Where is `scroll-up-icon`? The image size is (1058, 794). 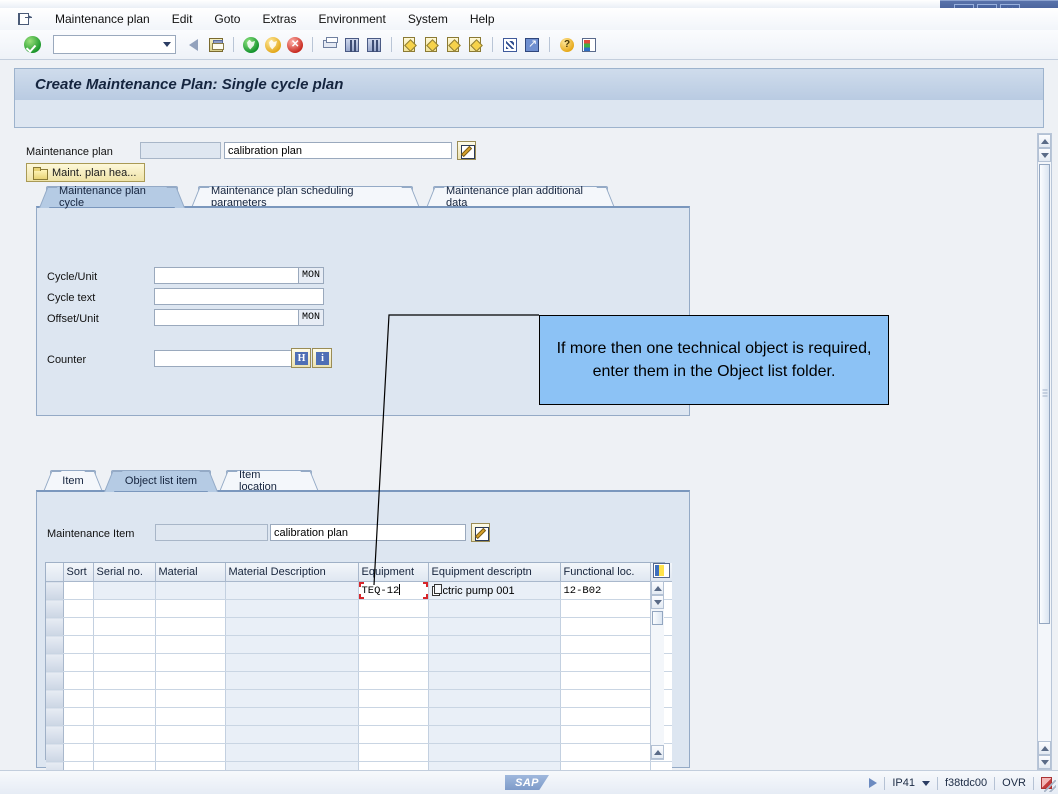 scroll-up-icon is located at coordinates (657, 588).